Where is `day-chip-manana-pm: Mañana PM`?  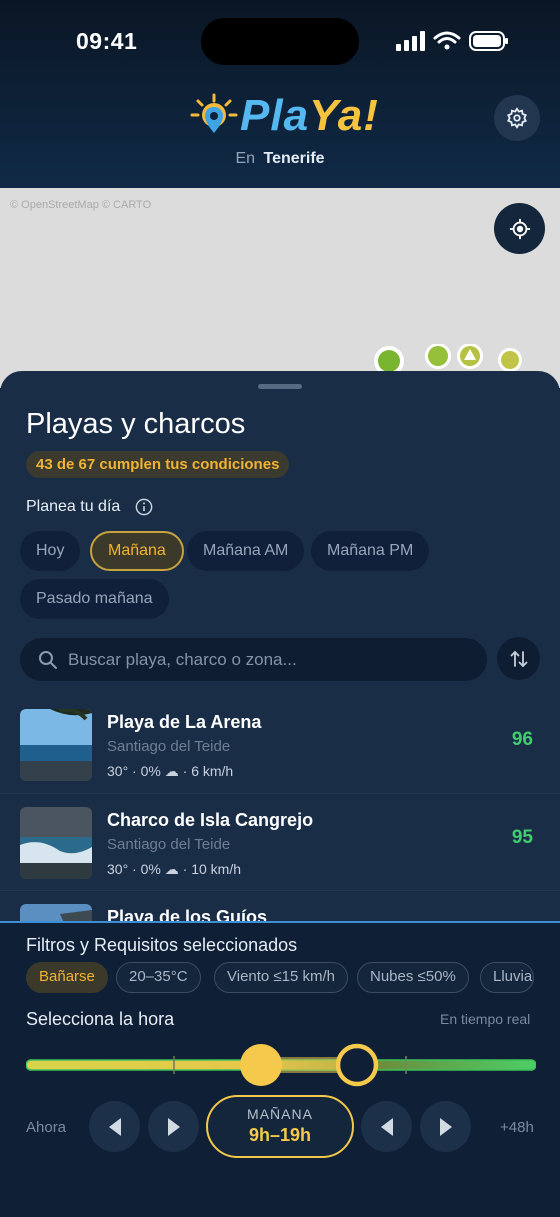
day-chip-manana-pm: Mañana PM is located at coordinates (370, 551).